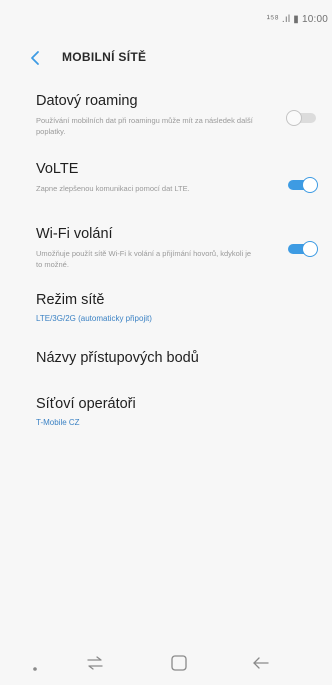  Describe the element at coordinates (95, 665) in the screenshot. I see `recent-apps-icon` at that location.